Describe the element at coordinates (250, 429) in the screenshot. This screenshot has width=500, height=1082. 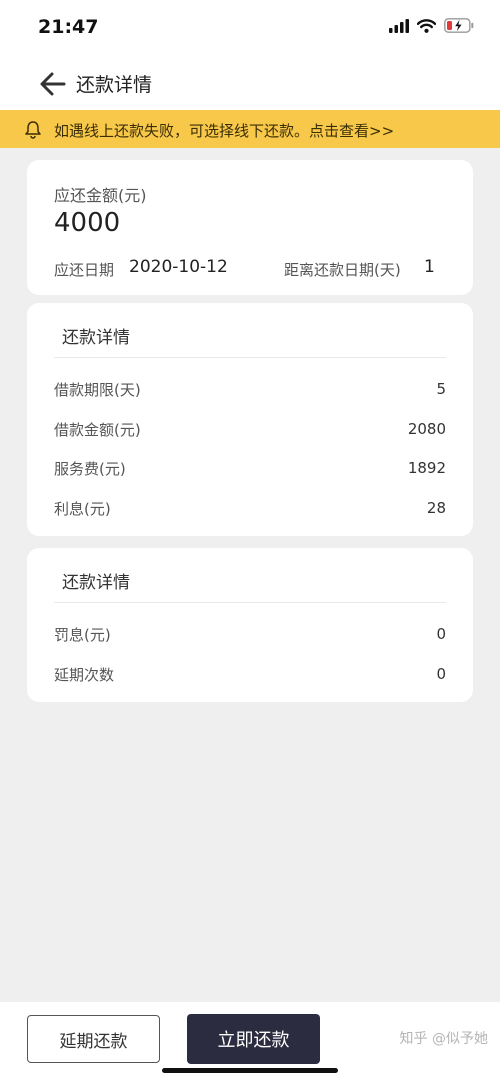
I see `detail-row-loan-amount: 借款金额(元) 2080` at that location.